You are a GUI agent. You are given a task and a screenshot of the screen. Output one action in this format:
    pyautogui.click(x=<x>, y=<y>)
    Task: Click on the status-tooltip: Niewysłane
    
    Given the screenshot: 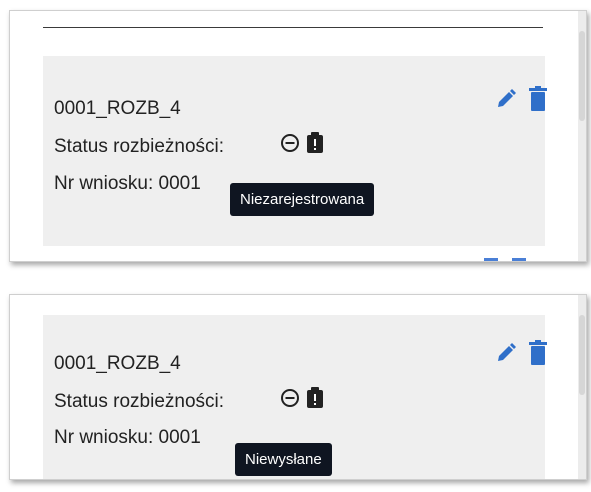 What is the action you would take?
    pyautogui.click(x=283, y=459)
    